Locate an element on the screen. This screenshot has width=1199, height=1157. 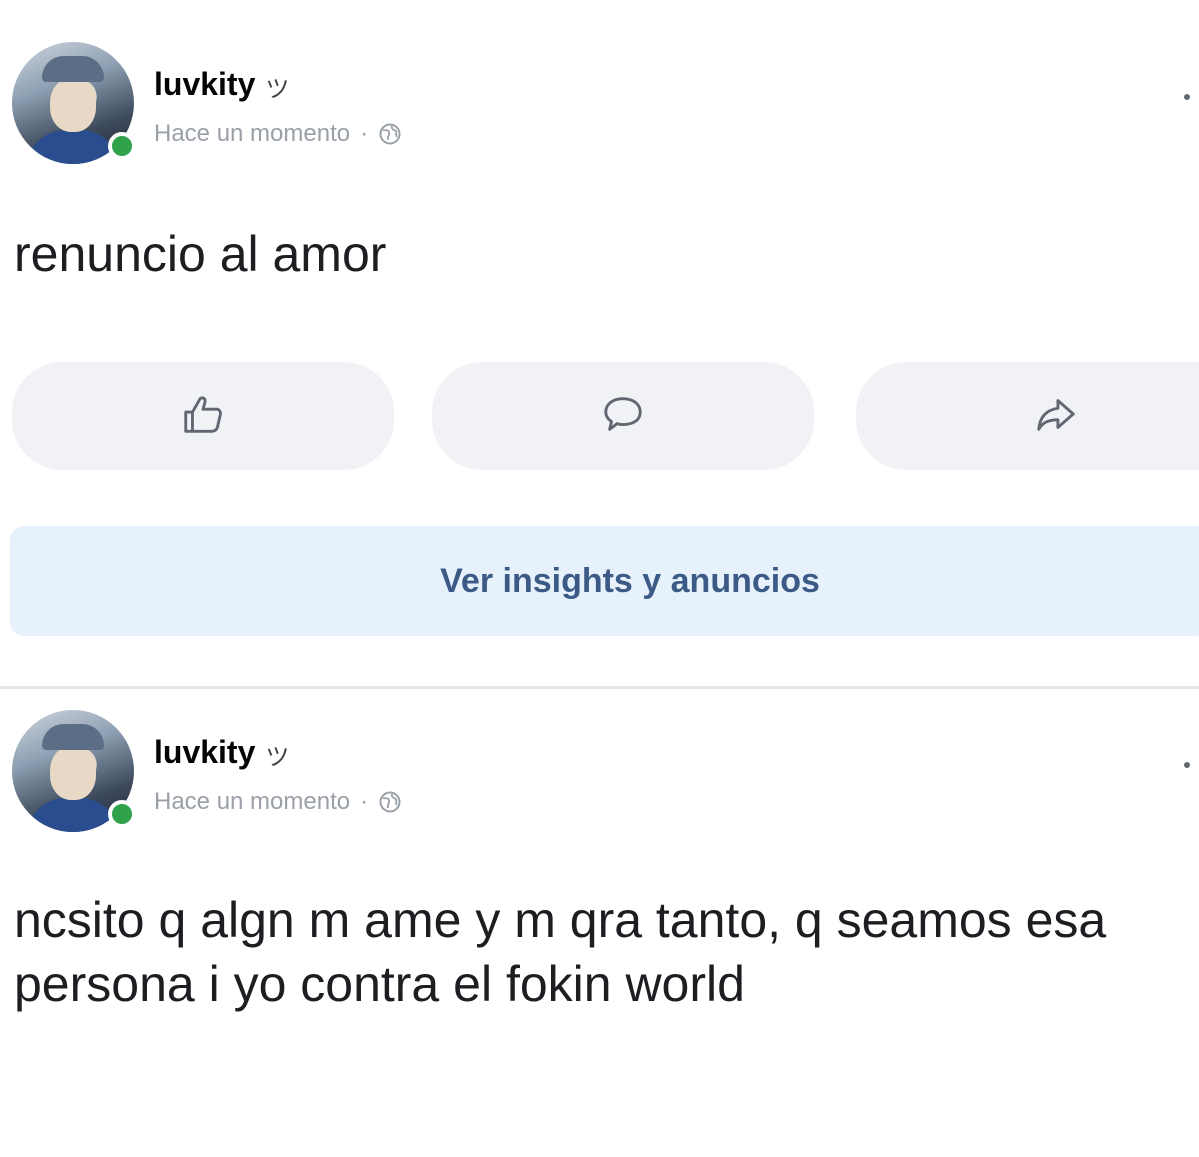
comment-bubble-icon is located at coordinates (623, 416).